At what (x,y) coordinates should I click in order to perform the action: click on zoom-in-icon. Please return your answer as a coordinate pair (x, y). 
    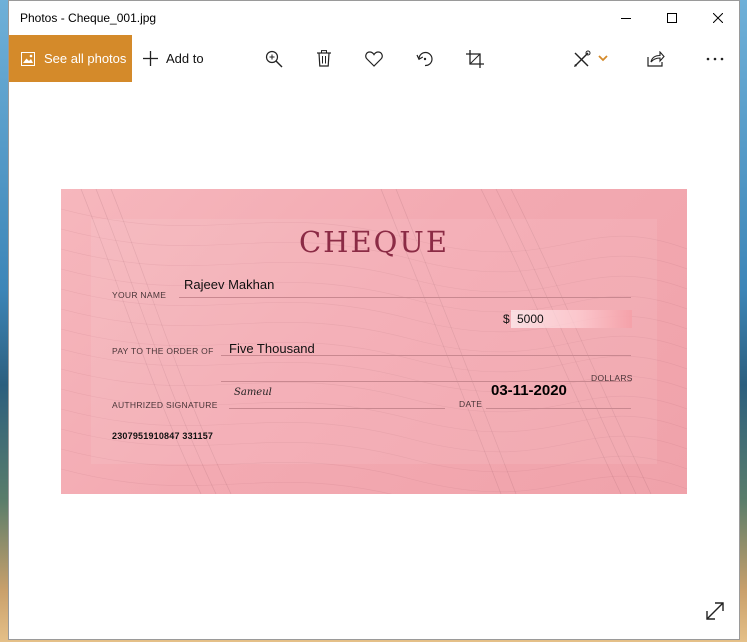
    Looking at the image, I should click on (274, 58).